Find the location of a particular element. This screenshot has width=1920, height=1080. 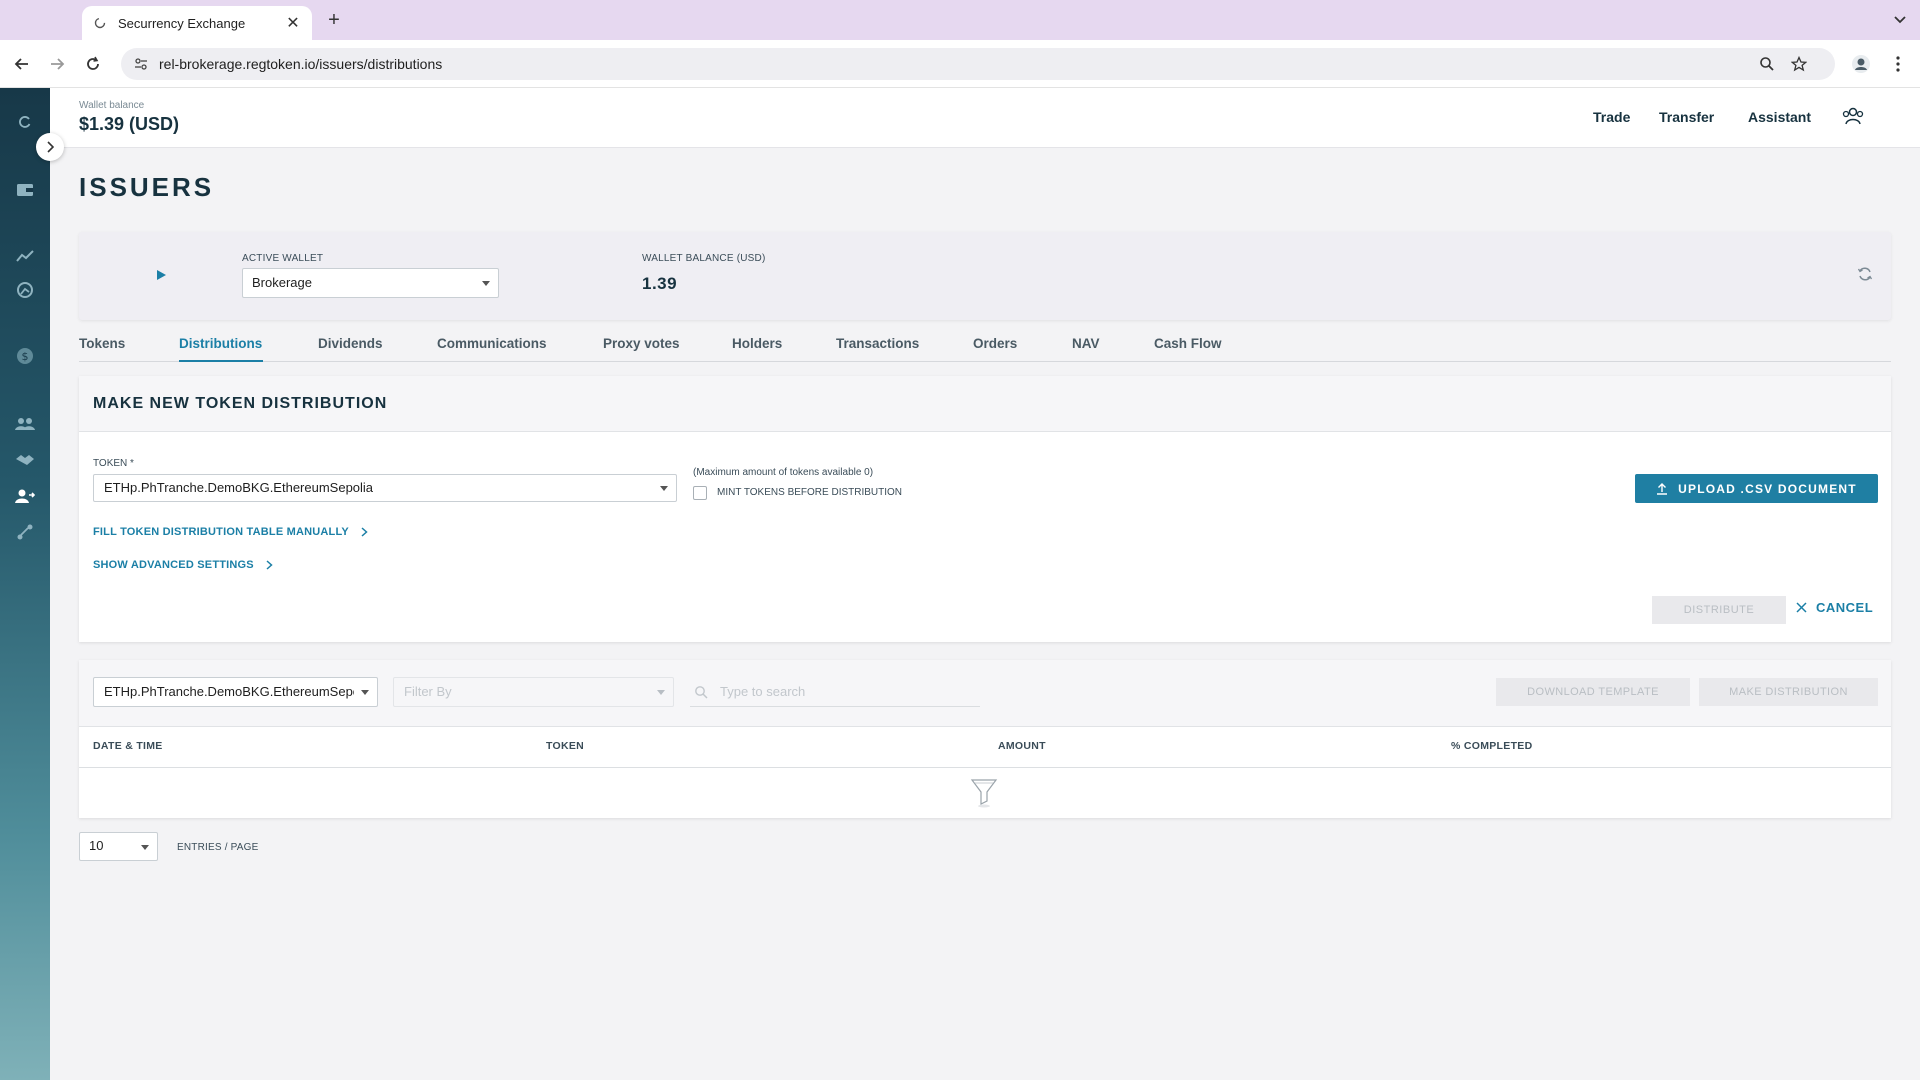

left-sidebar: $ is located at coordinates (25, 584).